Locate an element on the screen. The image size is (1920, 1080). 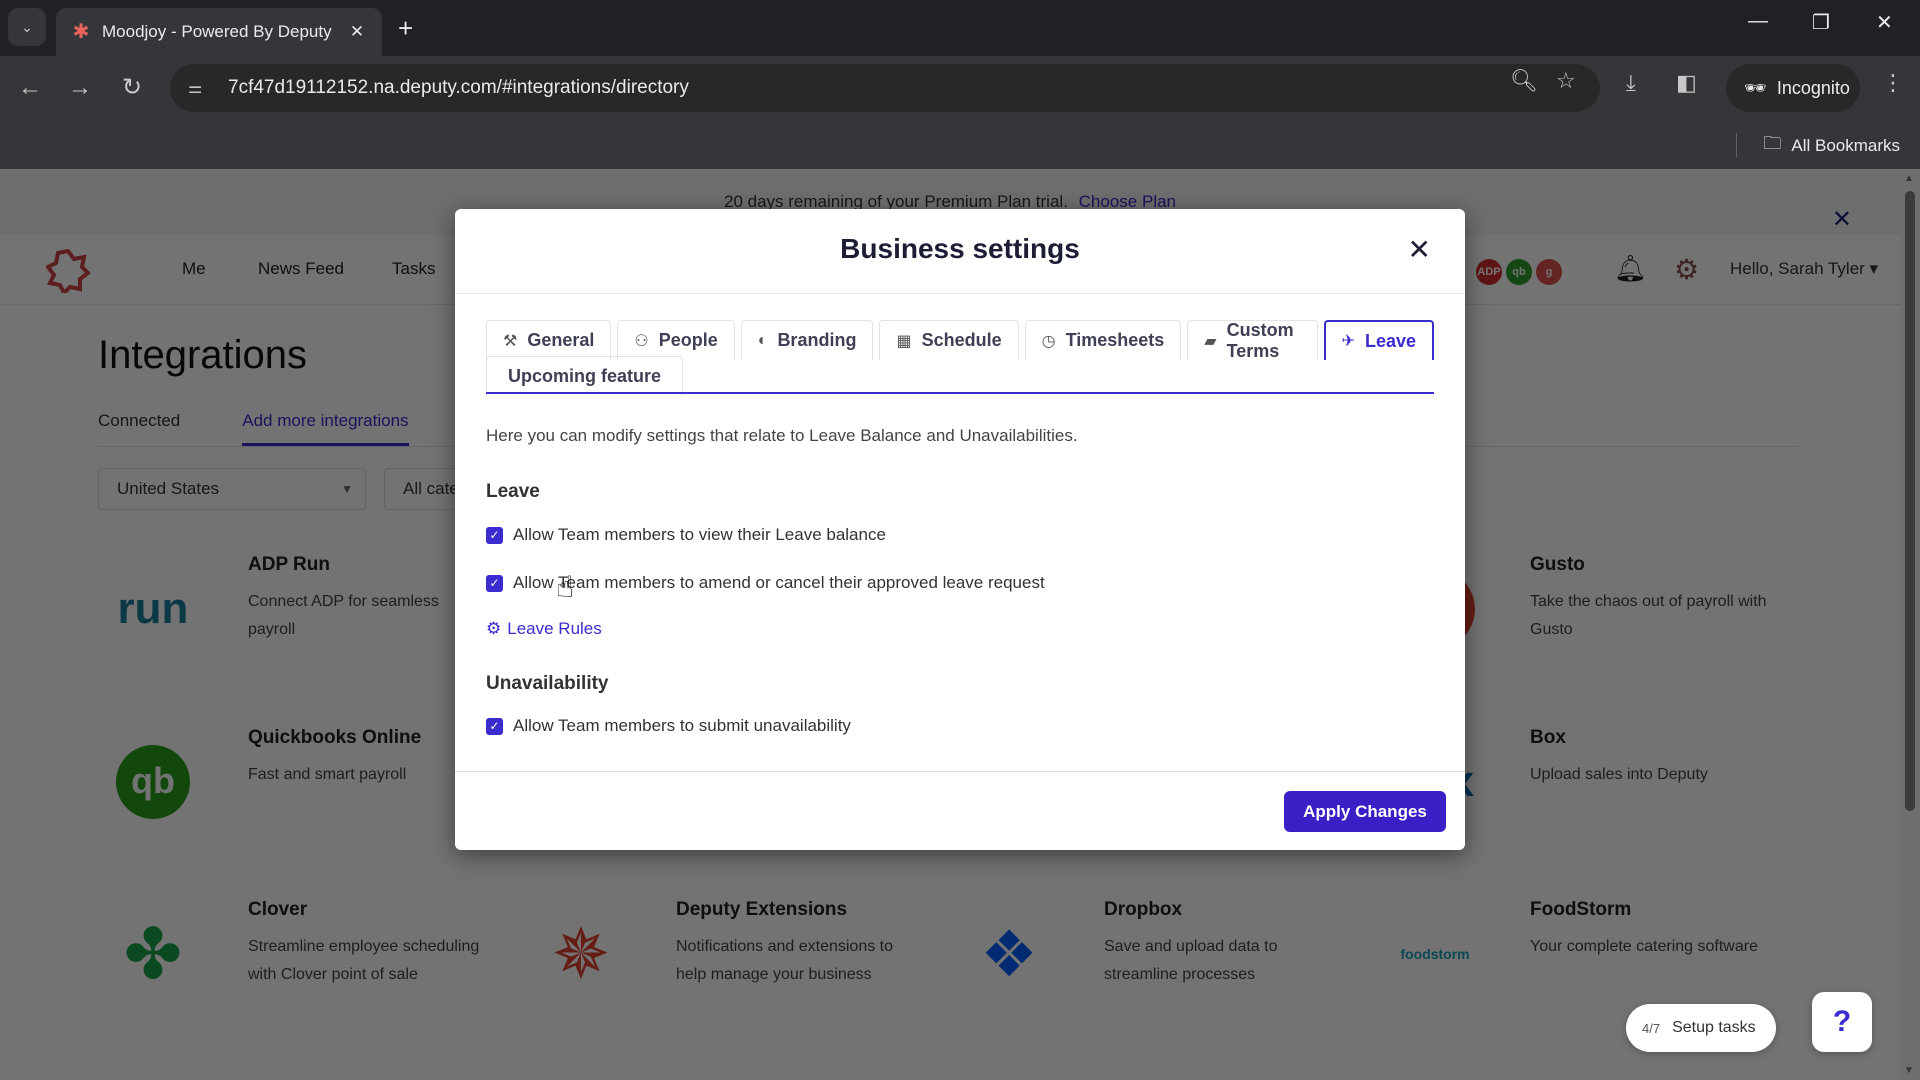
tabs-underline is located at coordinates (960, 393).